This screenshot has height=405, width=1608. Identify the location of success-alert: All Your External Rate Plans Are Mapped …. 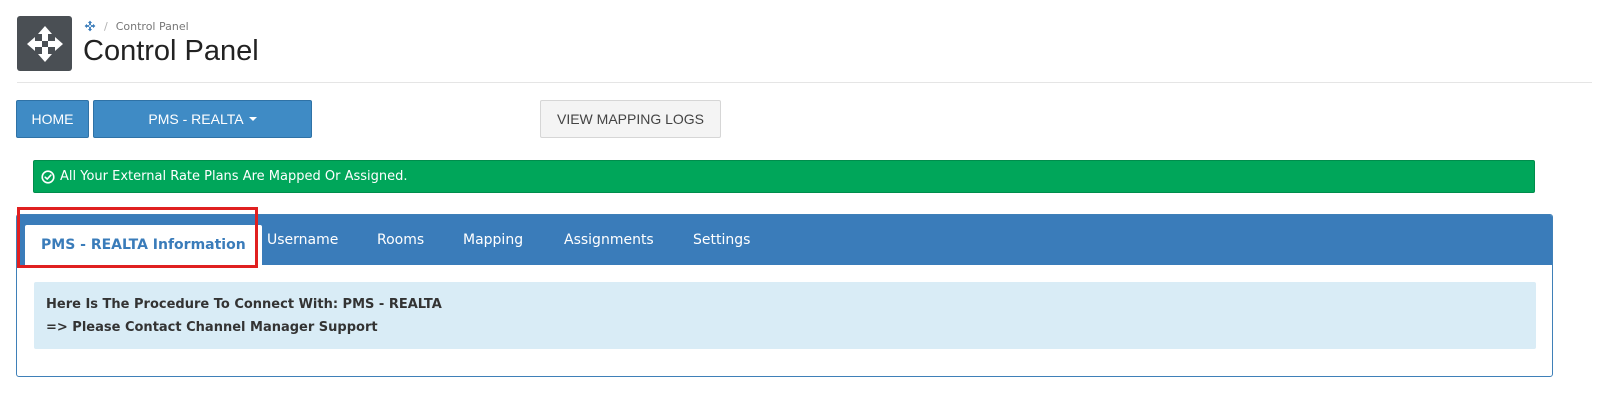
(784, 176).